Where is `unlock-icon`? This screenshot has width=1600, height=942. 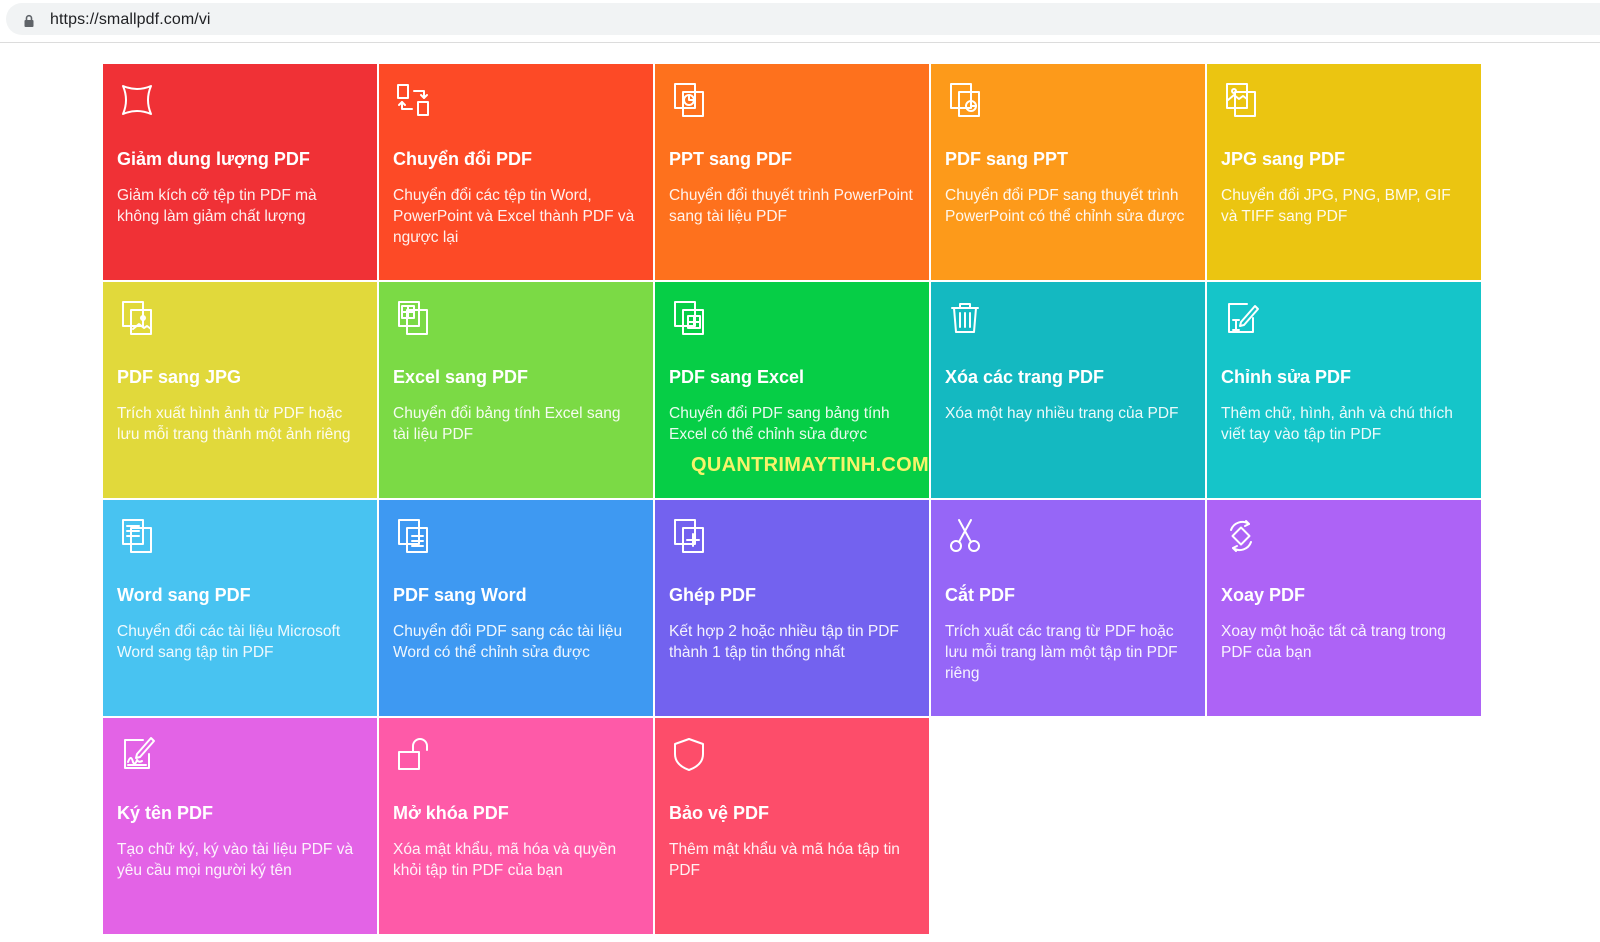 unlock-icon is located at coordinates (413, 754).